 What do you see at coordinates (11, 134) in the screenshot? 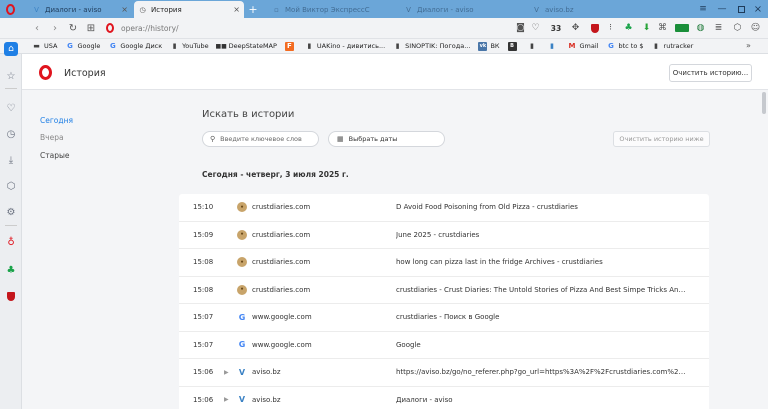
I see `sidebar-history-button: ◷` at bounding box center [11, 134].